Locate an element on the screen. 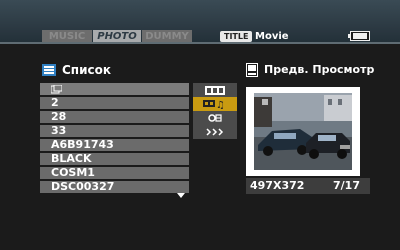 This screenshot has width=400, height=250. preview-icon is located at coordinates (252, 70).